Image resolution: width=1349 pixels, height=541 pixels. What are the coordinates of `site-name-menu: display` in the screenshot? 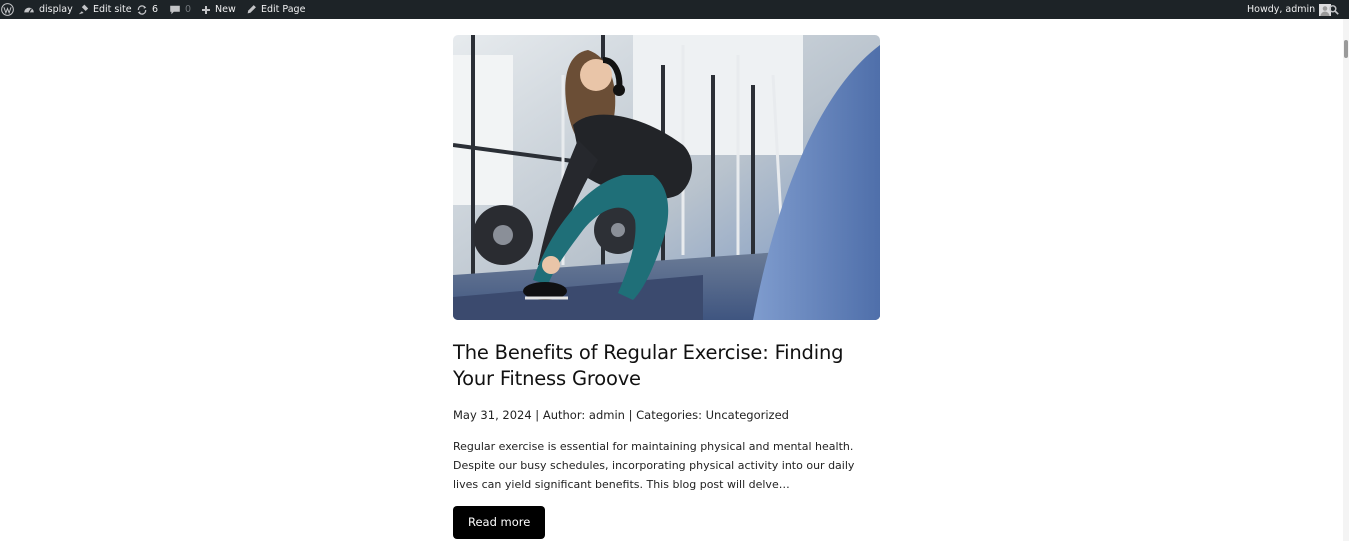 It's located at (48, 9).